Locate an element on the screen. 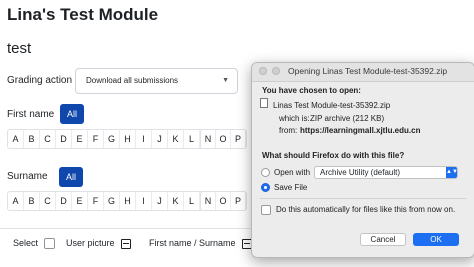 This screenshot has width=474, height=267. chevron-down-icon: ▼ is located at coordinates (225, 80).